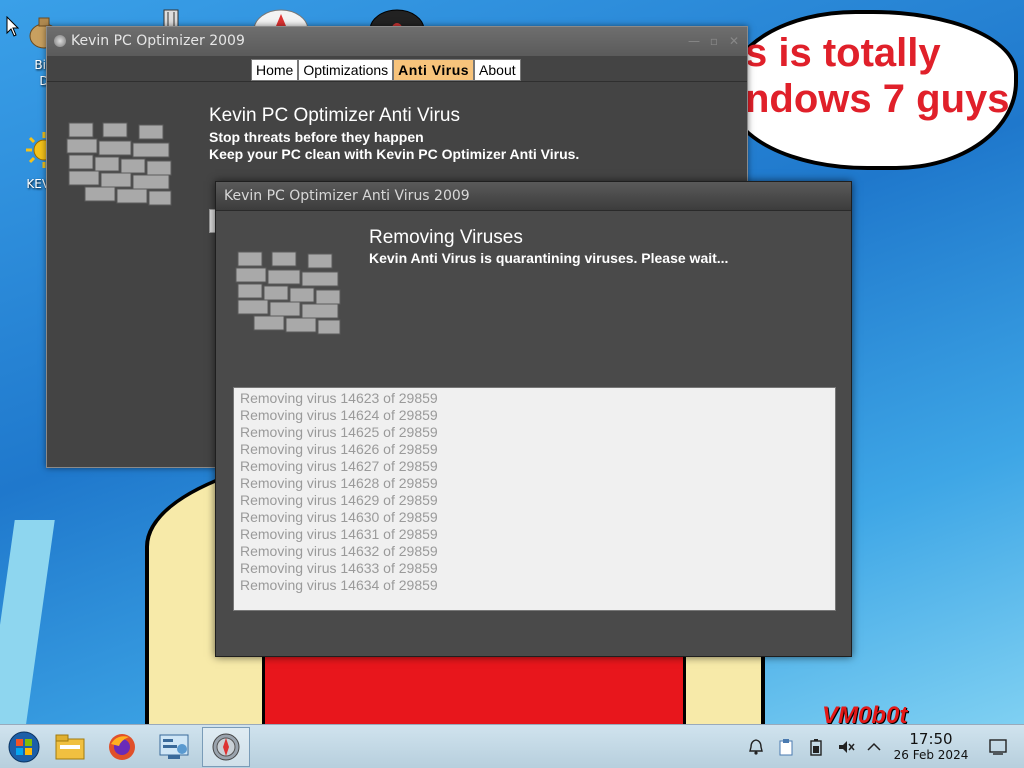 Image resolution: width=1024 pixels, height=768 pixels. Describe the element at coordinates (533, 196) in the screenshot. I see `av-dialog-titlebar: Kevin PC Optimizer Anti Virus 2009` at that location.